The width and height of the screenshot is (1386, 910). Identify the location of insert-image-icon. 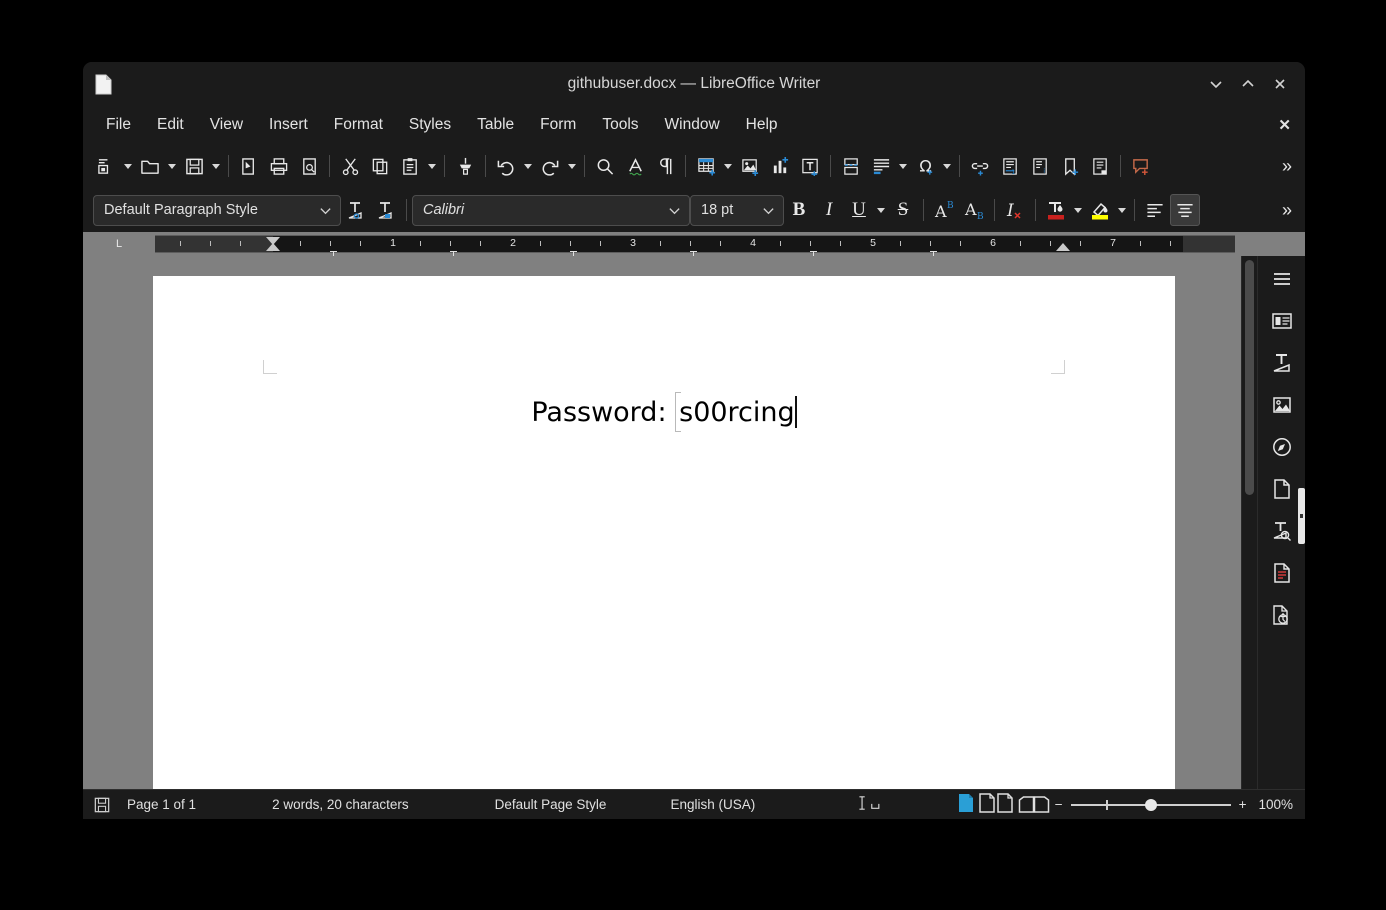
(750, 166).